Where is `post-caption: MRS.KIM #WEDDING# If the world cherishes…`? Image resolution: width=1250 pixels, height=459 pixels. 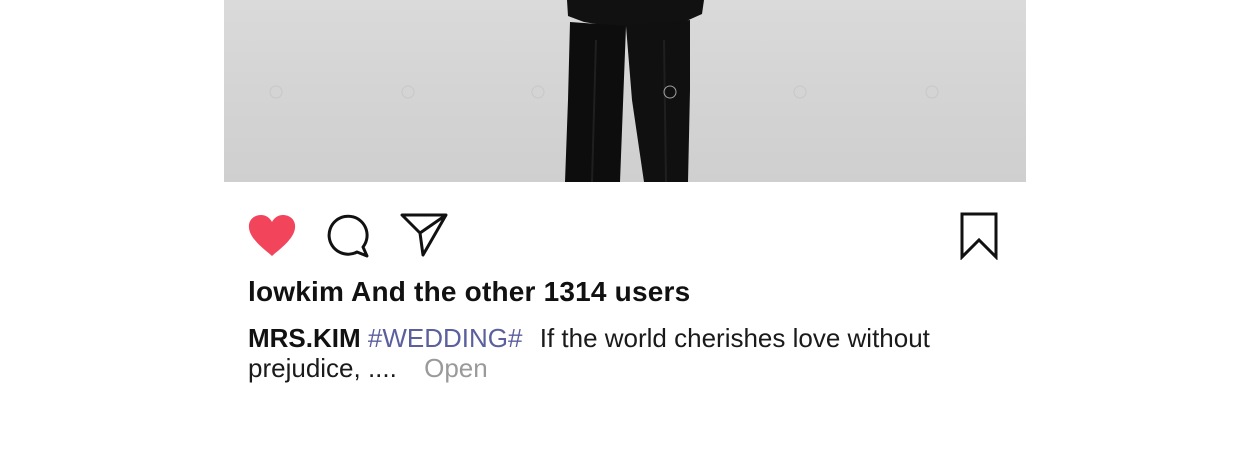 post-caption: MRS.KIM #WEDDING# If the world cherishes… is located at coordinates (608, 353).